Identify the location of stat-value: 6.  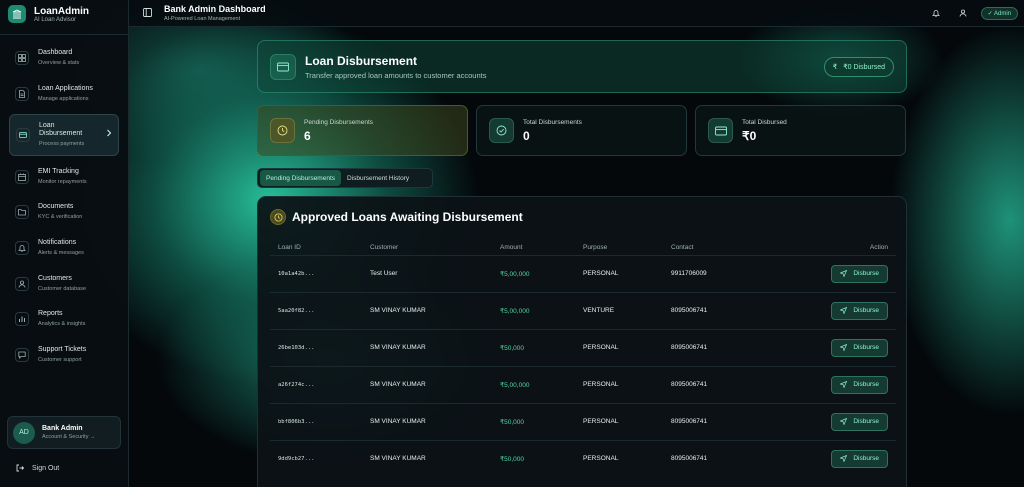
(307, 135).